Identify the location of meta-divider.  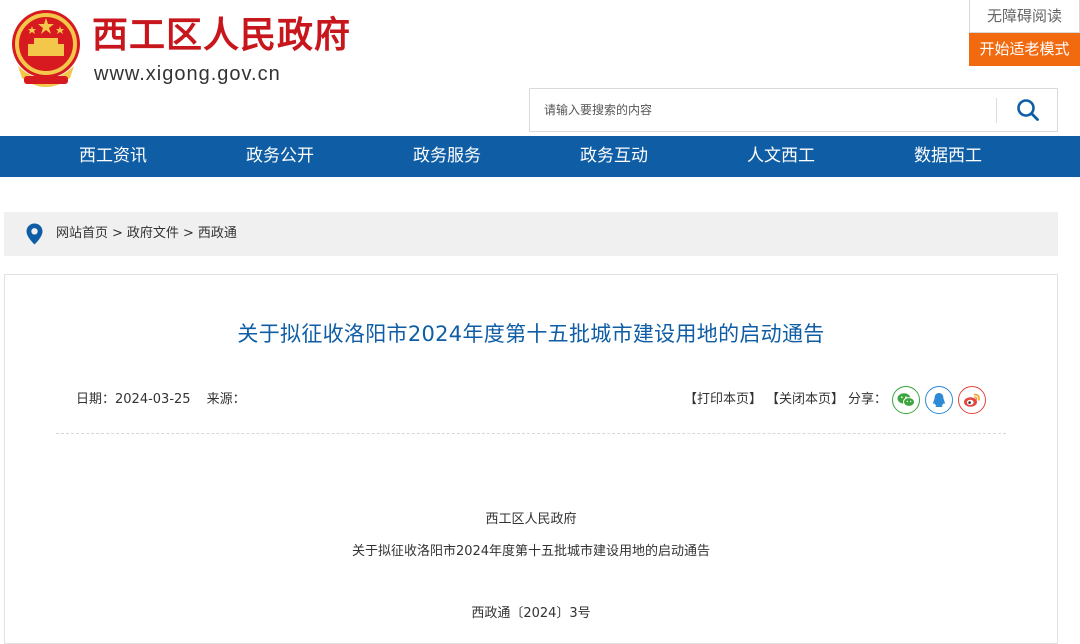
(531, 433).